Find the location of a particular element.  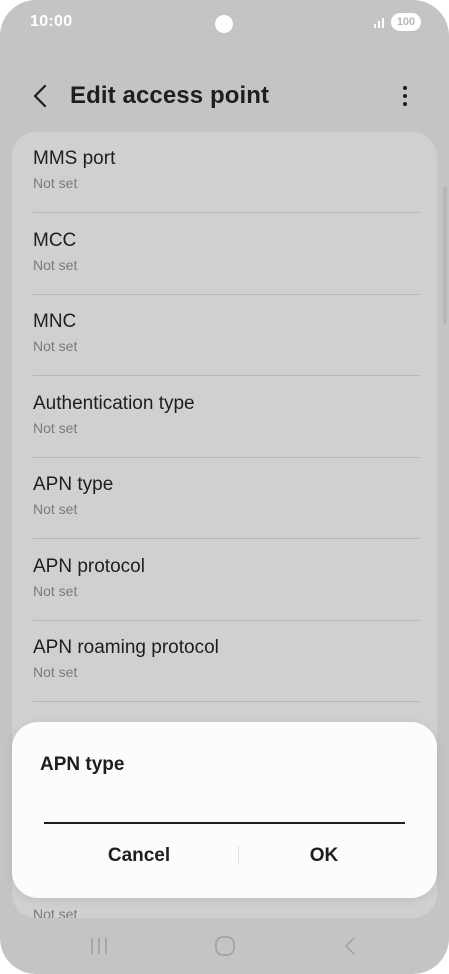

list-item-title: Authentication type is located at coordinates (114, 403).